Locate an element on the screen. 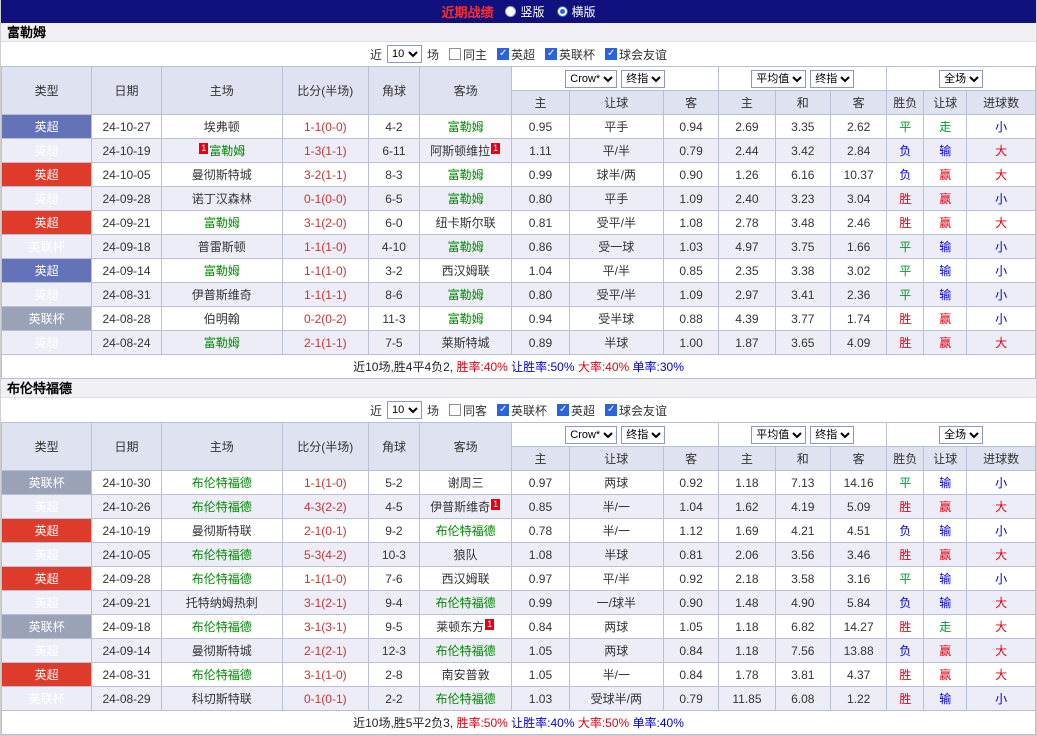  away-team-name: 谢周三 is located at coordinates (466, 483).